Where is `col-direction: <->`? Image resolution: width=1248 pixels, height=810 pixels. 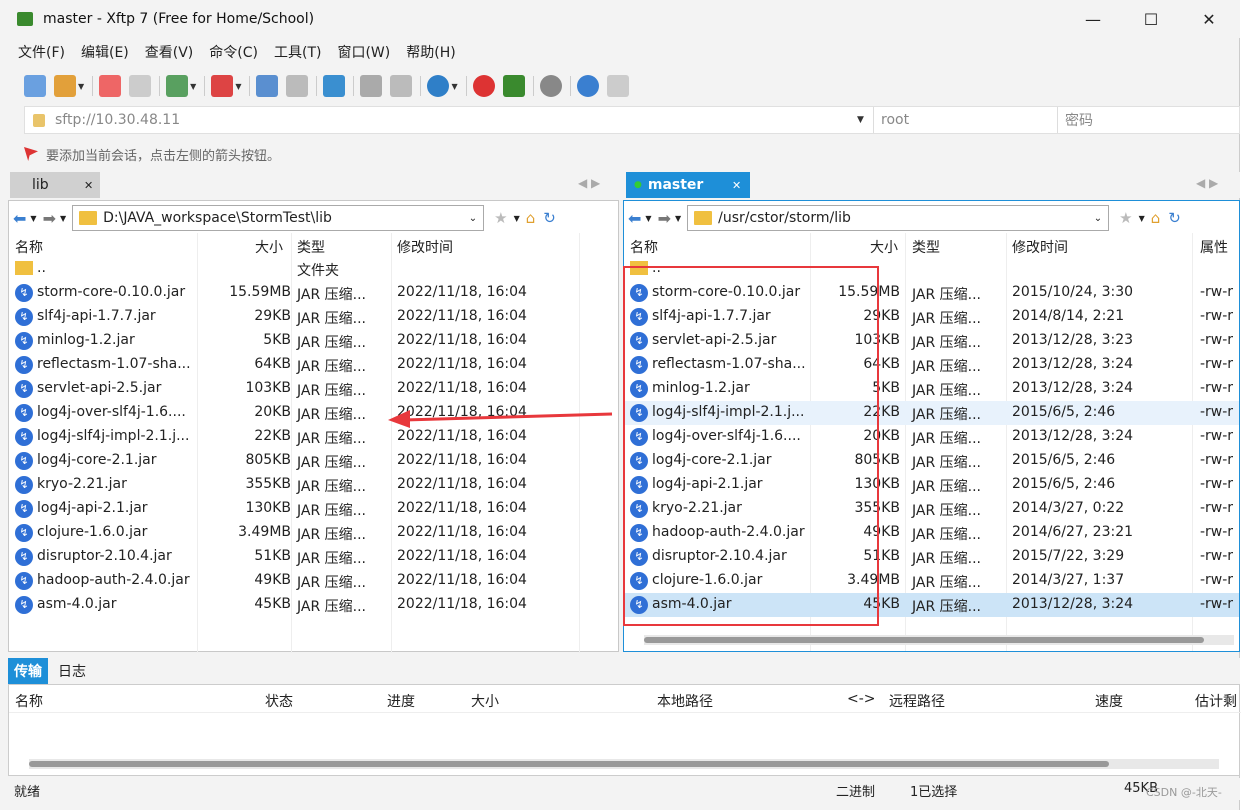 col-direction: <-> is located at coordinates (861, 699).